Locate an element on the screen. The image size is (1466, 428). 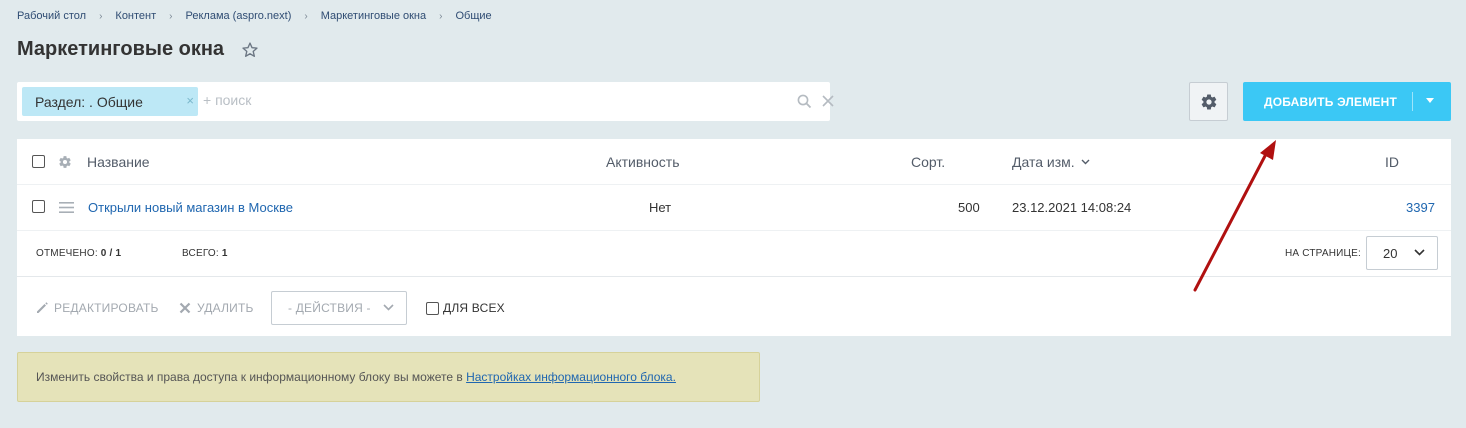
total-count: ВСЕГО: 1 is located at coordinates (205, 253).